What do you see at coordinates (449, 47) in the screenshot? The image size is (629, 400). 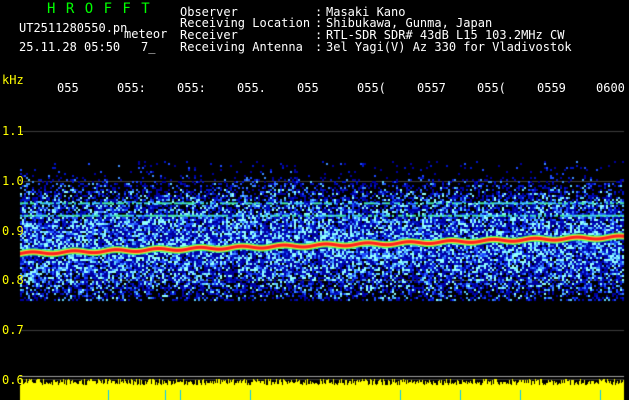 I see `value-antenna: 3el Yagi(V) Az 330 for Vladivostok` at bounding box center [449, 47].